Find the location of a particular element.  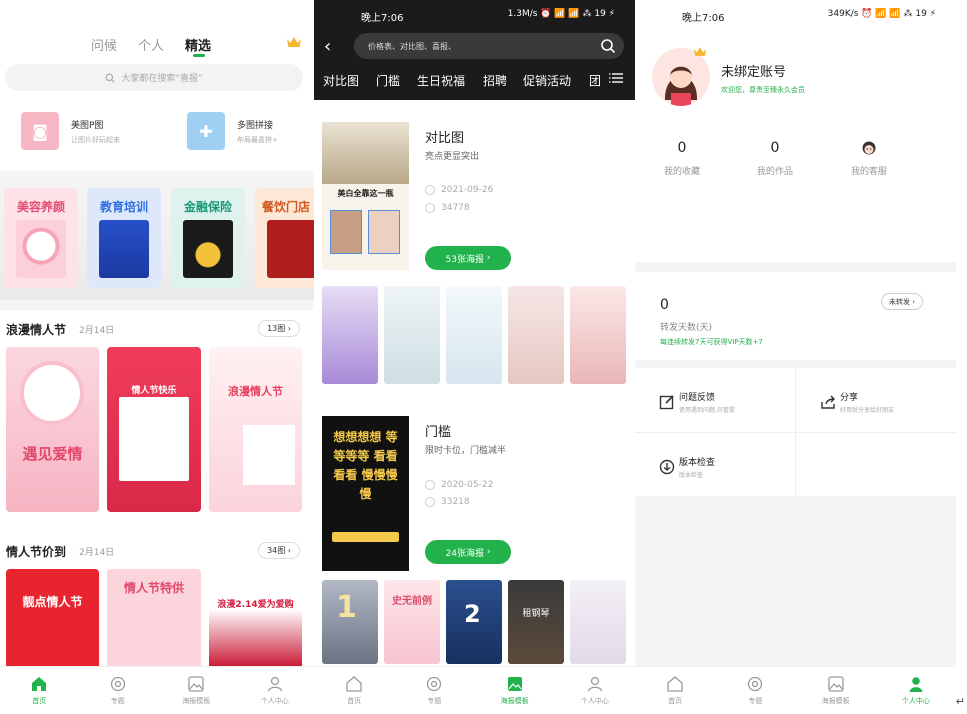

menu-feedback: 问题反馈 使用遇到问题,尽管提 is located at coordinates (715, 400).